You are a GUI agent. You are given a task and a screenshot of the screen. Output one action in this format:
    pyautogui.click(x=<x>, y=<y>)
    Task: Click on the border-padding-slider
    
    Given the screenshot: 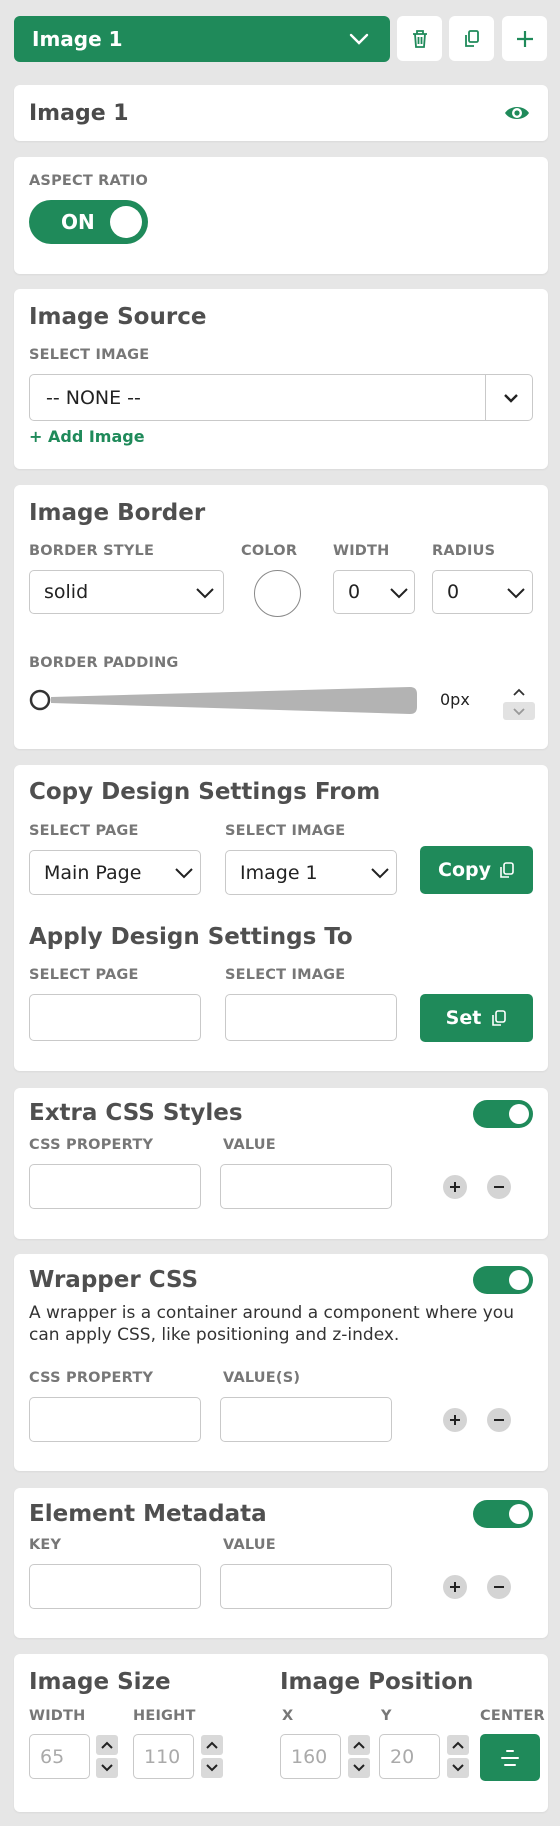 What is the action you would take?
    pyautogui.click(x=224, y=701)
    